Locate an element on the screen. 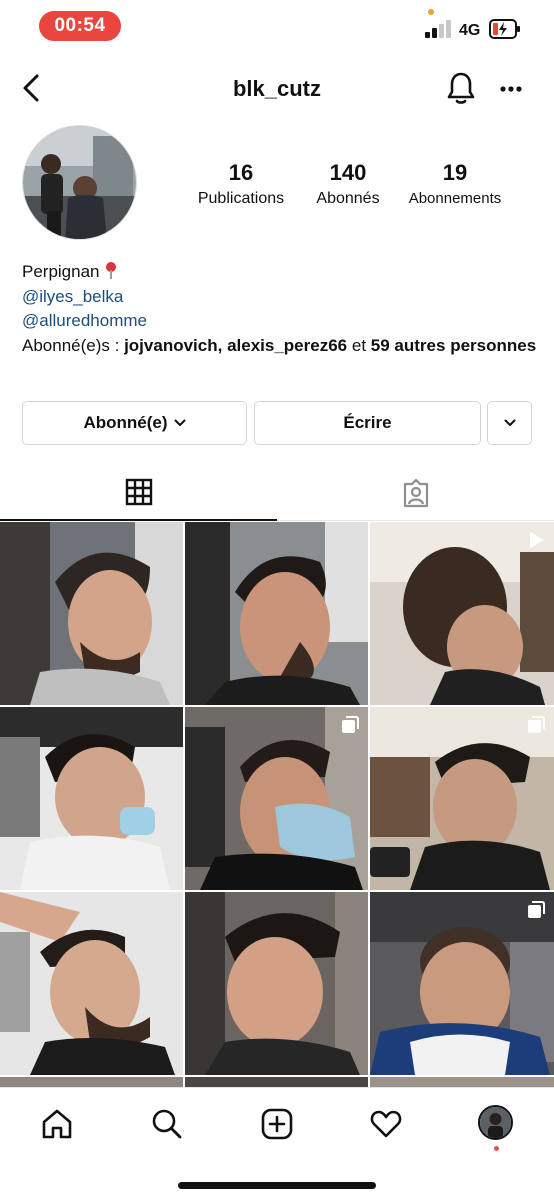 The width and height of the screenshot is (554, 1200). bell-icon is located at coordinates (461, 88).